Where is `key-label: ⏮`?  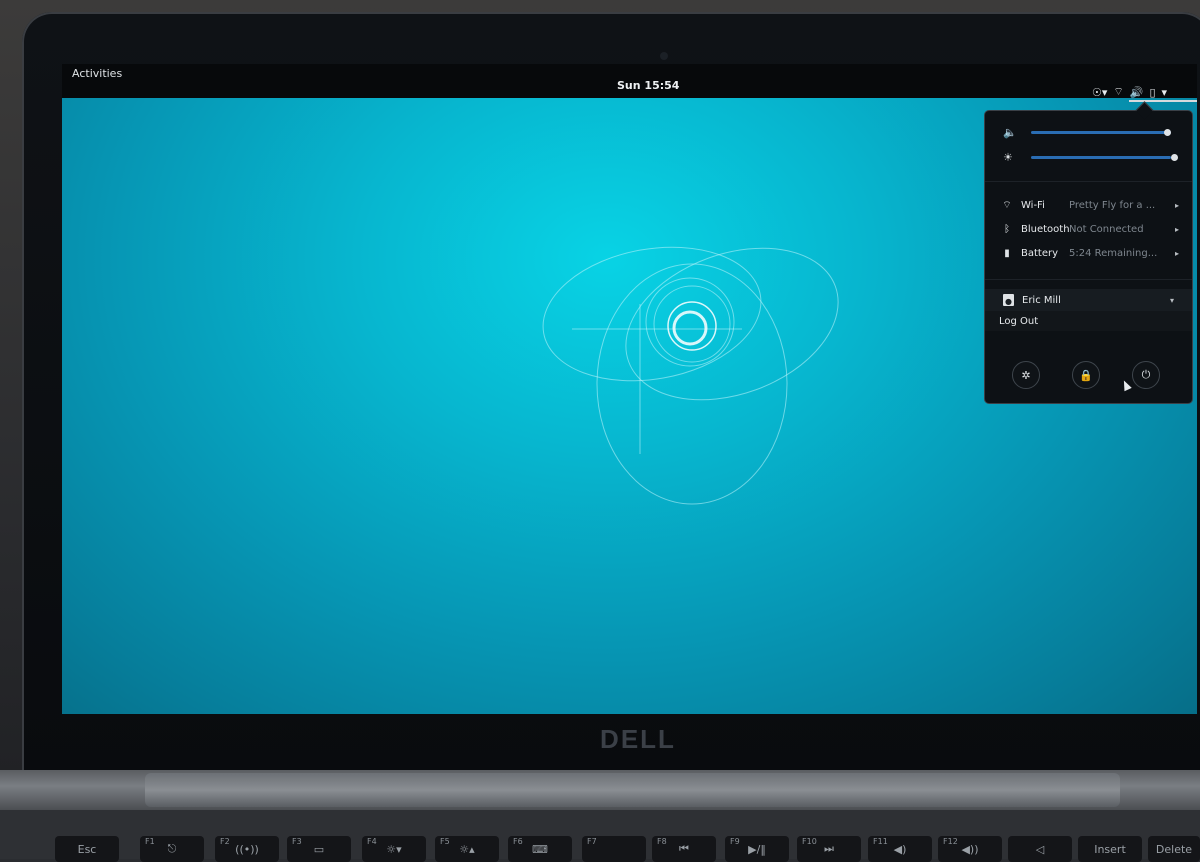 key-label: ⏮ is located at coordinates (684, 848).